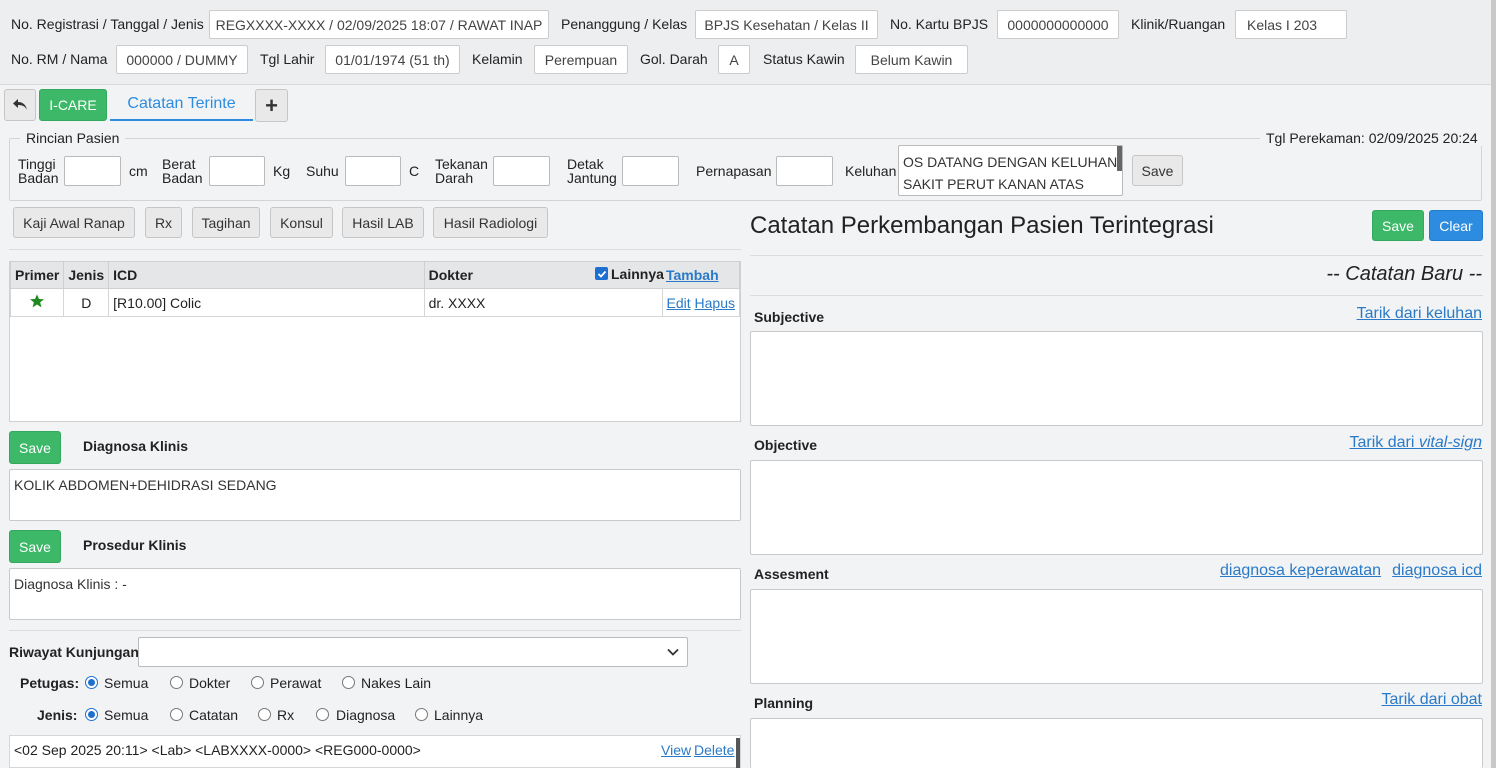 The width and height of the screenshot is (1496, 768). I want to click on add-tab-button: +, so click(271, 105).